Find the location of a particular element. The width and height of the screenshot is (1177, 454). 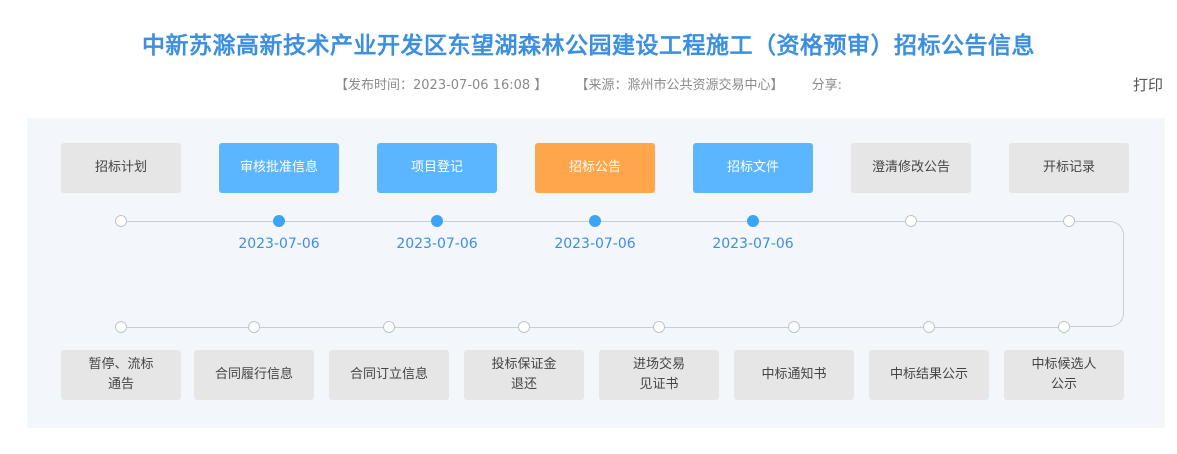

step-label: 暂停、流标 通告 is located at coordinates (121, 374).